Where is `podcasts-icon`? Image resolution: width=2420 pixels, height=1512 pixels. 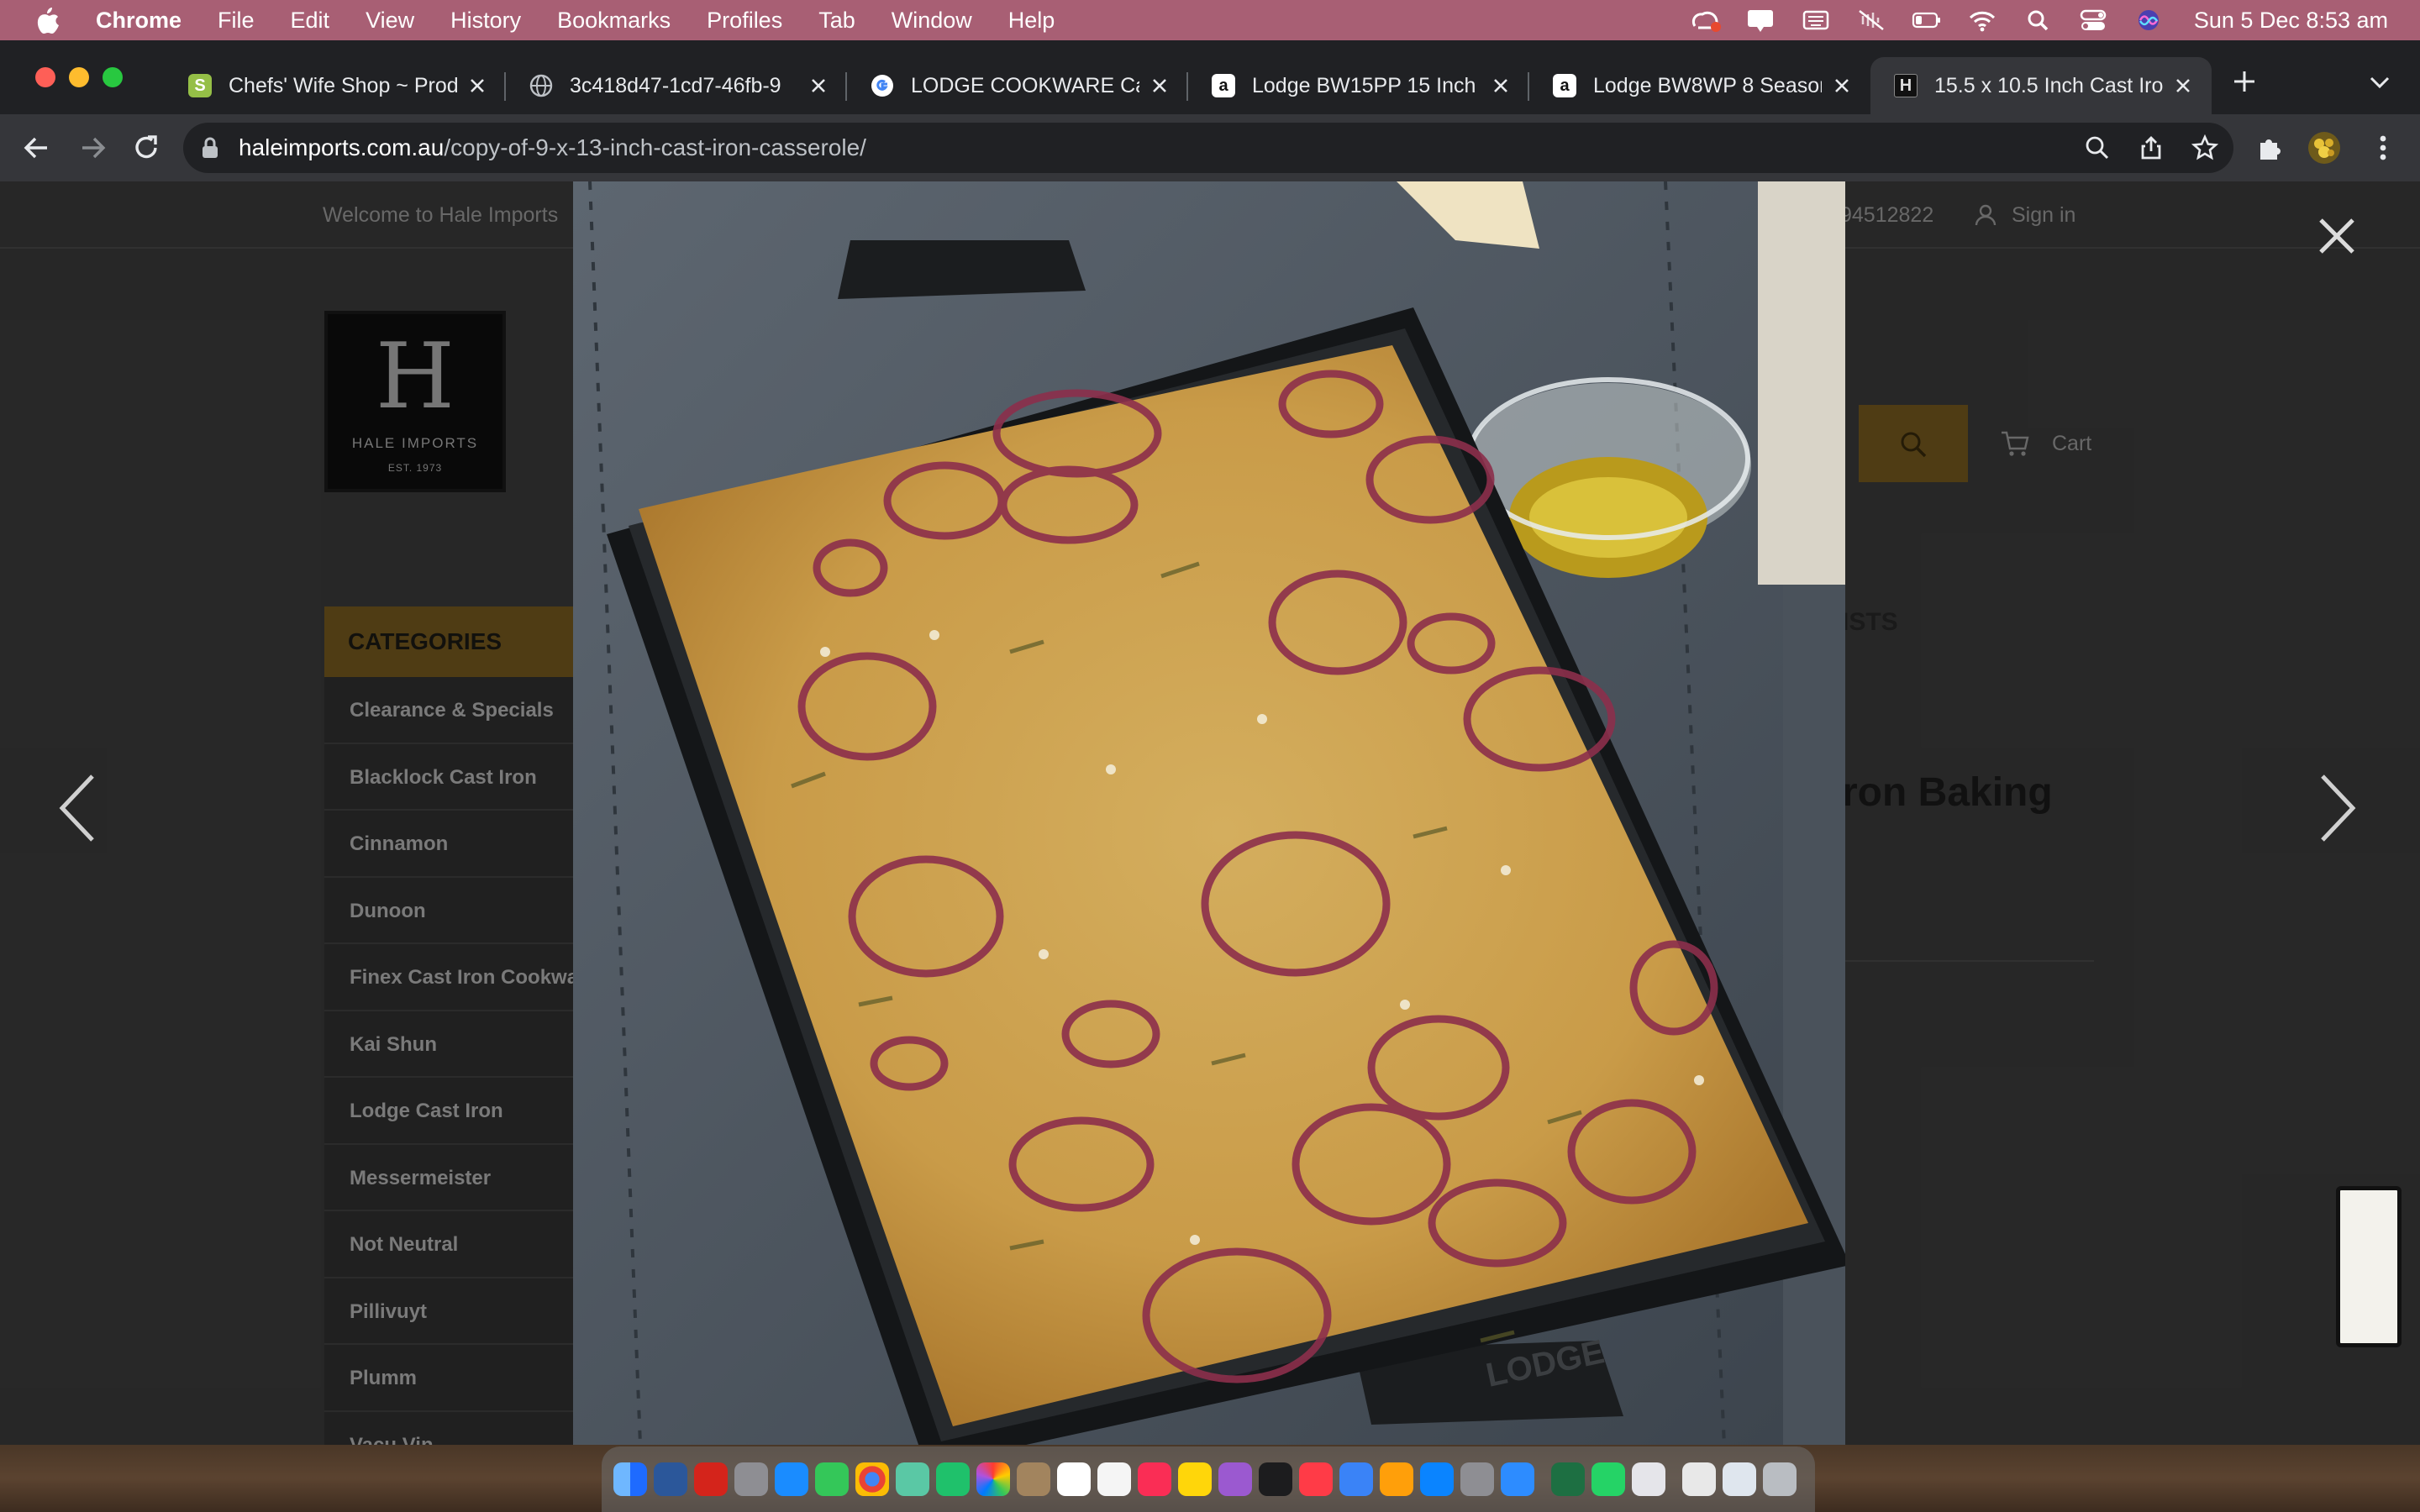 podcasts-icon is located at coordinates (1235, 1479).